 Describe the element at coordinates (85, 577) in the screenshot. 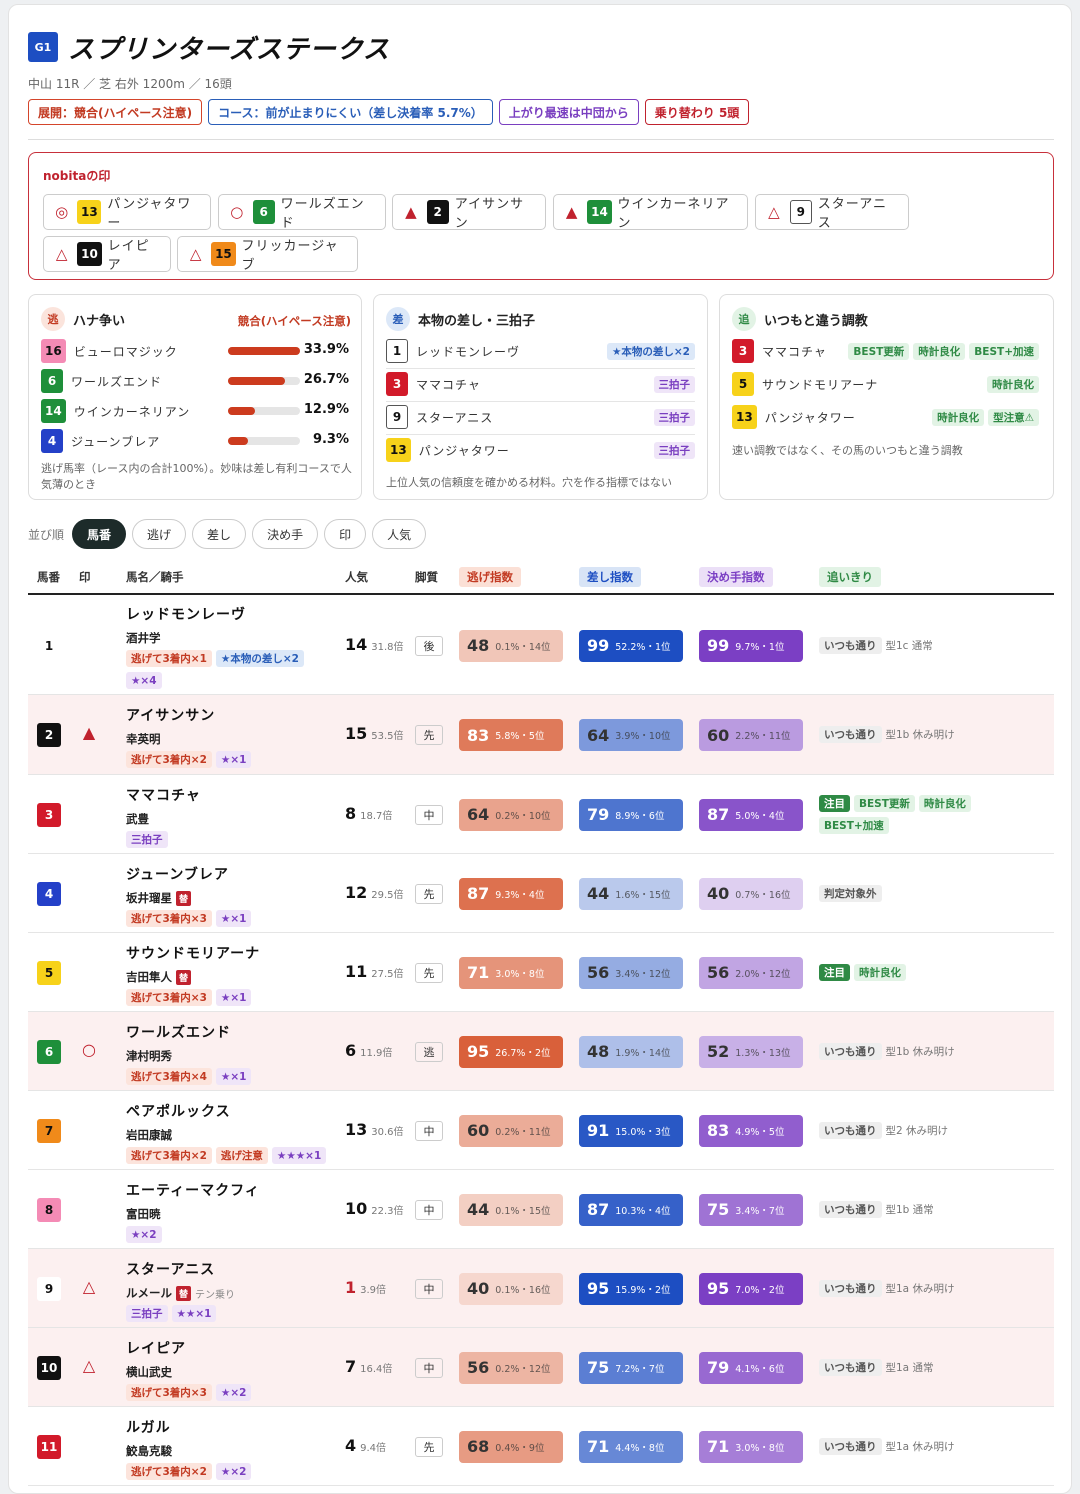

I see `col-mark: 印` at that location.